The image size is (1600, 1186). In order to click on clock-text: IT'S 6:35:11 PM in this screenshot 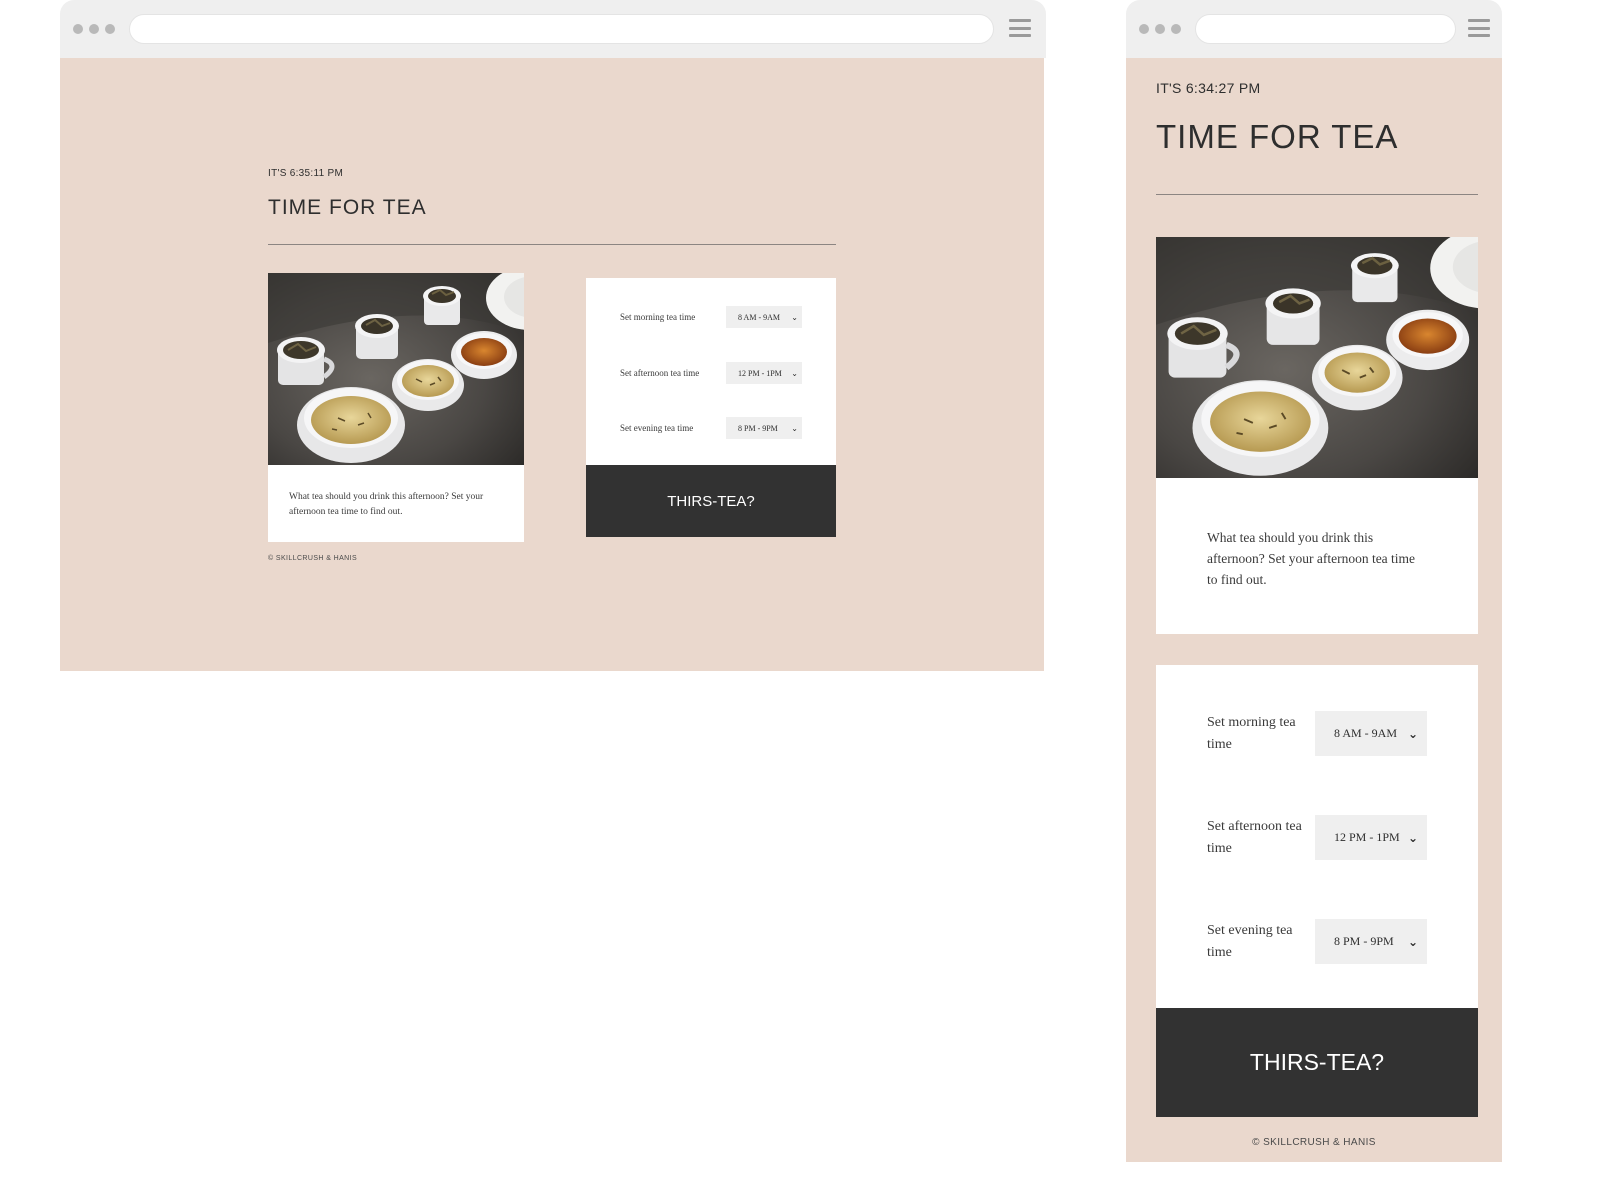, I will do `click(306, 173)`.